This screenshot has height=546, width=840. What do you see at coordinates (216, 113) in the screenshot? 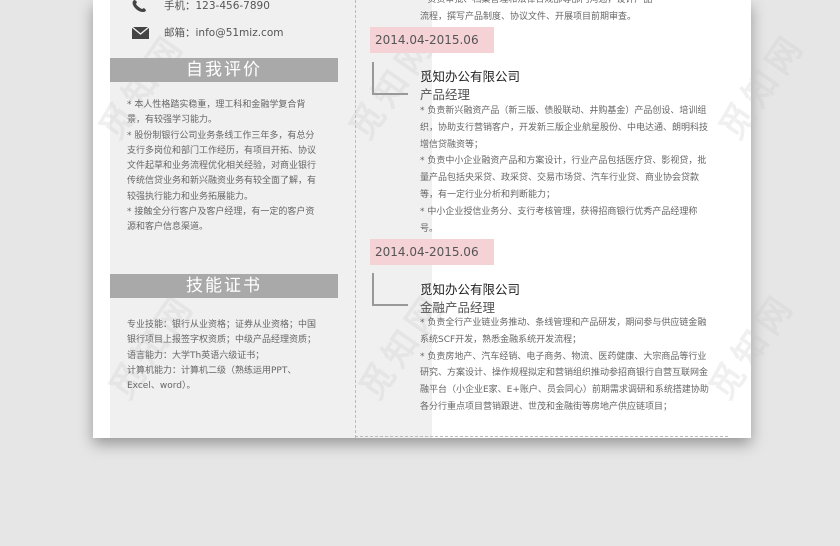
I see `self-eval-item: * 本人性格踏实稳重，理工科和金融学复合背景，有较强学习能力。` at bounding box center [216, 113].